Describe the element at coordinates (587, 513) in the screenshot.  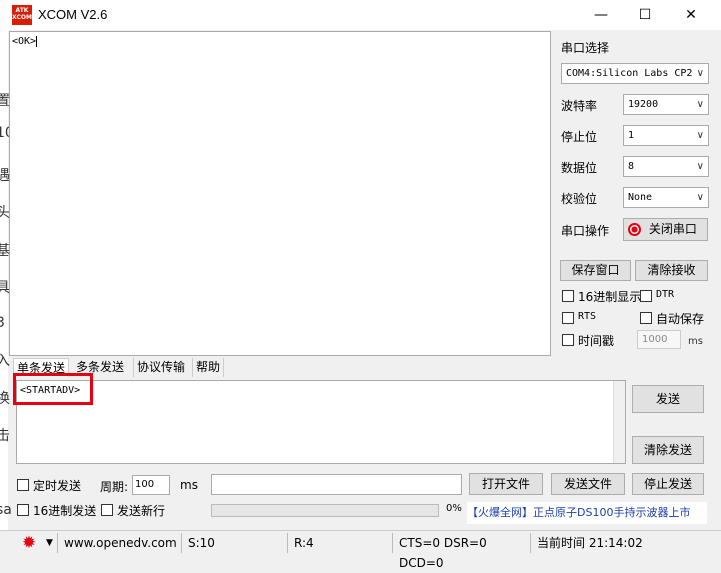
I see `ad-banner-link: 【火爆全网】正点原子DS100手持示波器上市` at that location.